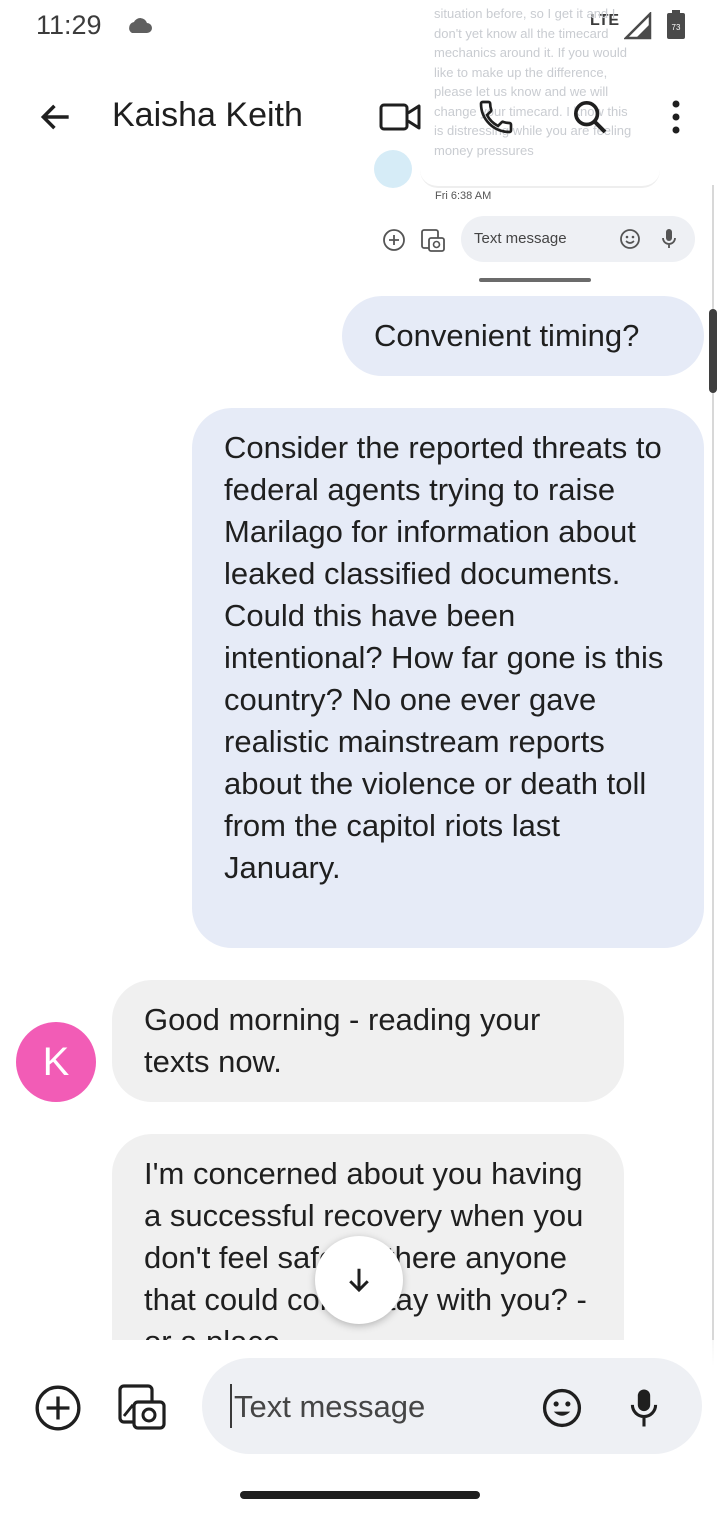  What do you see at coordinates (360, 1495) in the screenshot?
I see `gesture-nav-handle` at bounding box center [360, 1495].